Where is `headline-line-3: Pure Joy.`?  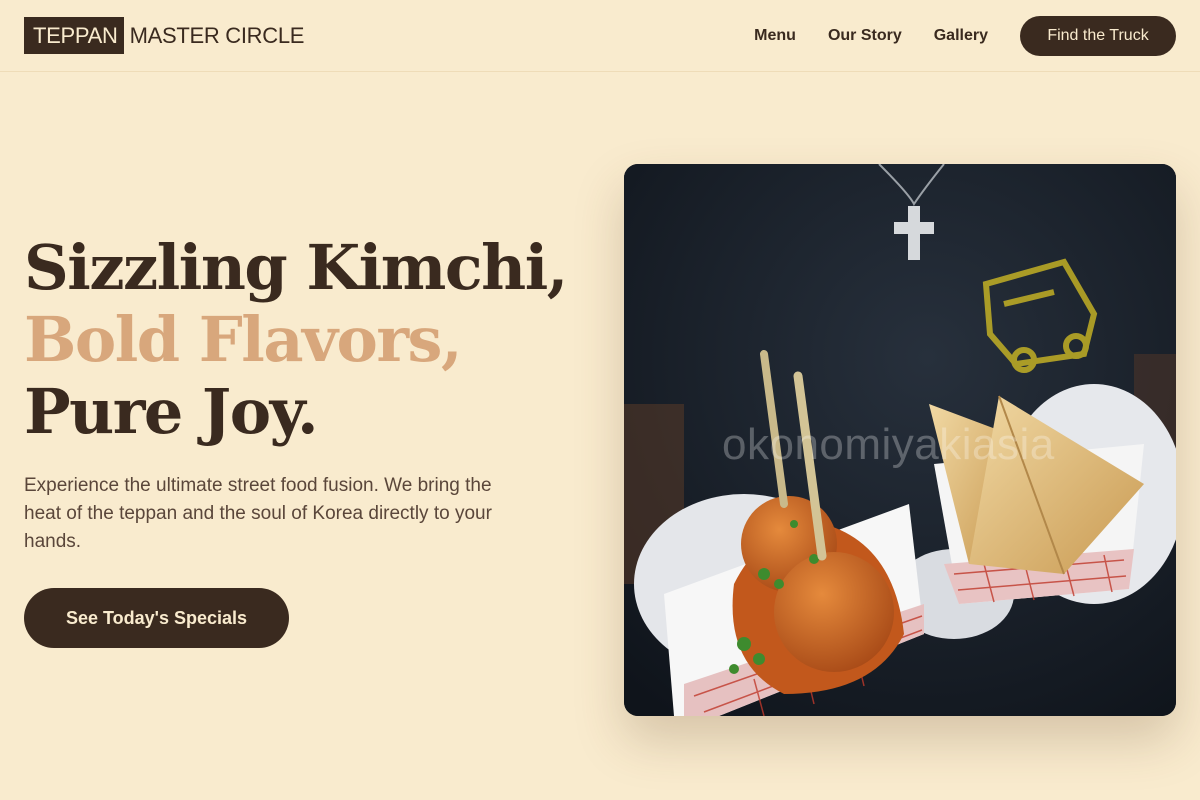
headline-line-3: Pure Joy. is located at coordinates (171, 411).